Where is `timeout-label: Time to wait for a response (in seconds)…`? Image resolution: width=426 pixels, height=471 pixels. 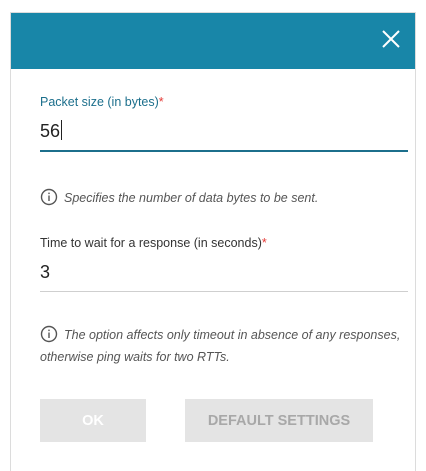
timeout-label: Time to wait for a response (in seconds)… is located at coordinates (153, 243).